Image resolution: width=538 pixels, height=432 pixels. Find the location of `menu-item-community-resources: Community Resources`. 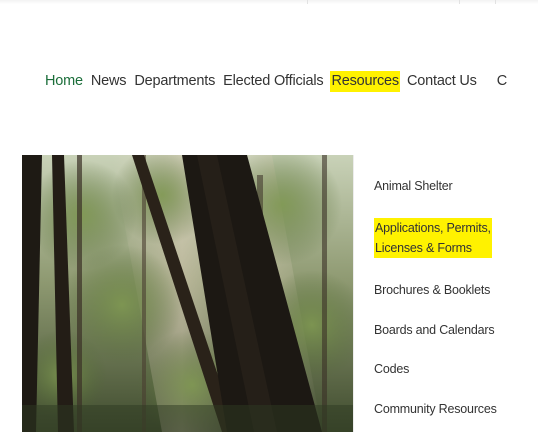

menu-item-community-resources: Community Resources is located at coordinates (435, 409).